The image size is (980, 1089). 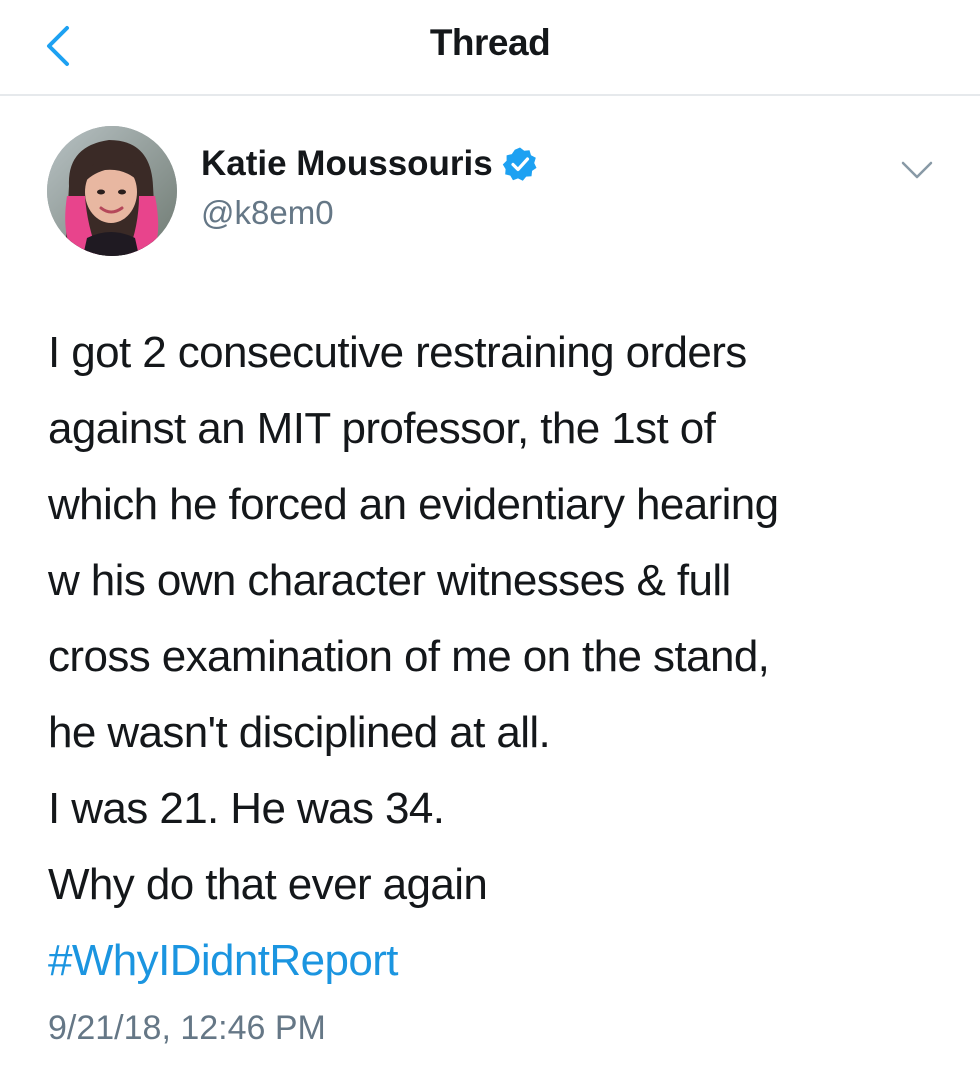 I want to click on author-name-text: Katie Moussouris, so click(x=347, y=163).